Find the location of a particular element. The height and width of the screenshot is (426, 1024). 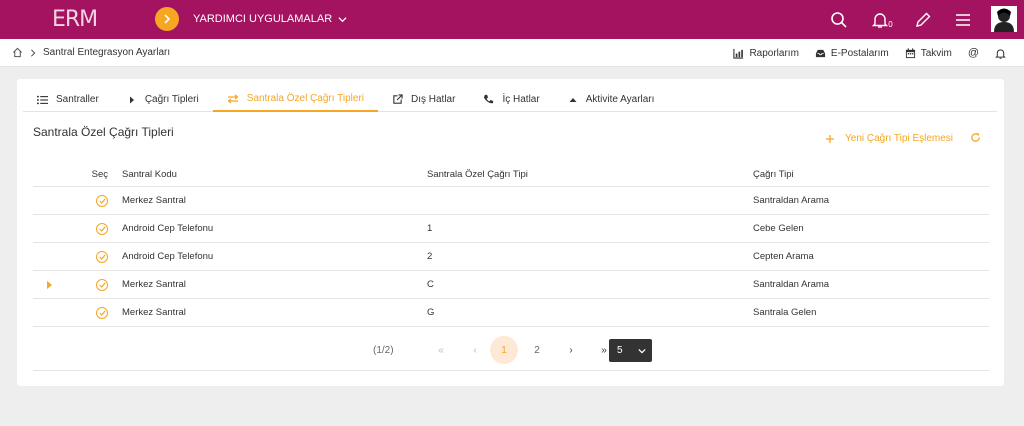

hamburger-menu-icon is located at coordinates (963, 20).